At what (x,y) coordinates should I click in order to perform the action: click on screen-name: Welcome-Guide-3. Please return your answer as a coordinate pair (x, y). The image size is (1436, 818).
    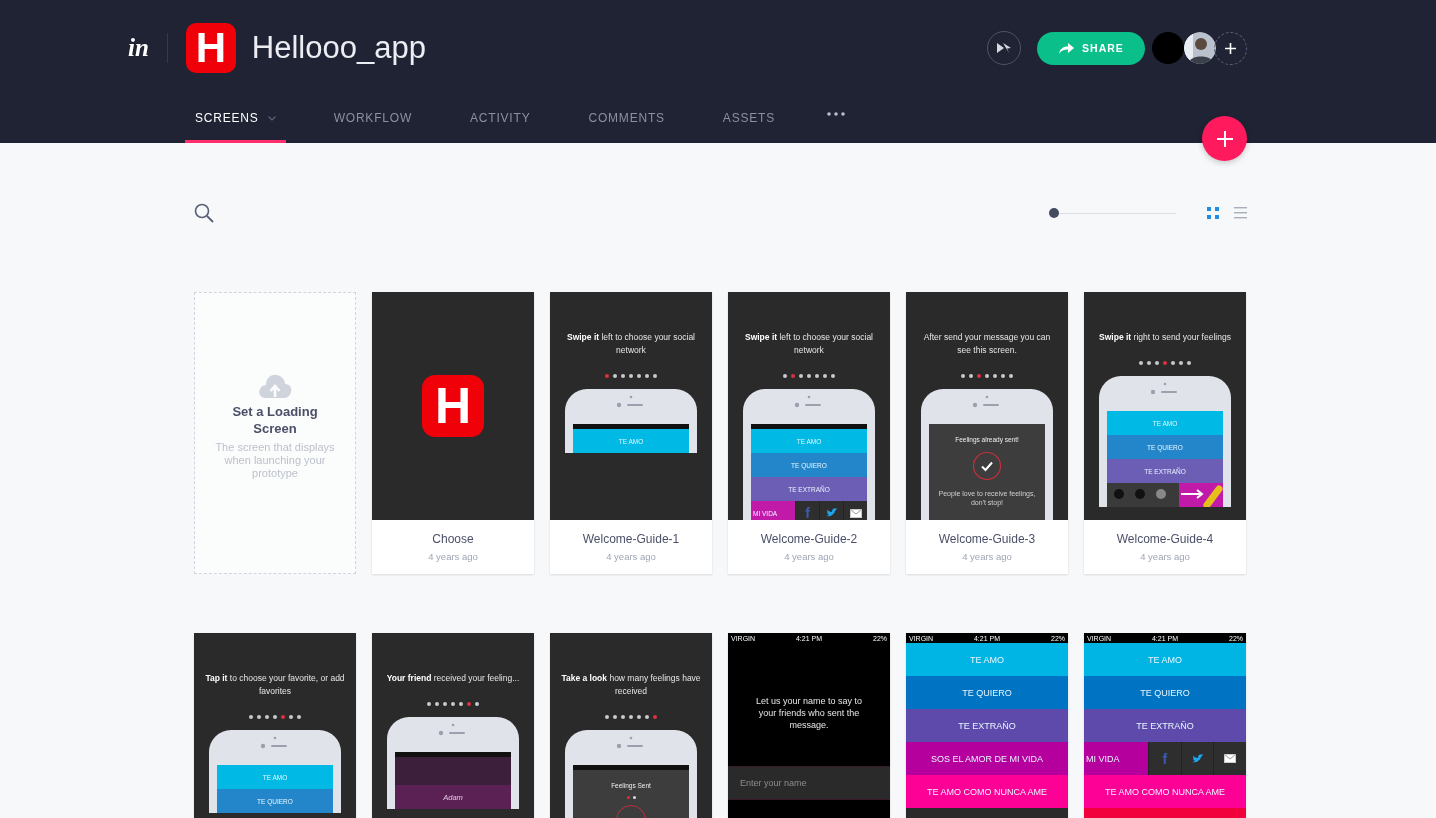
    Looking at the image, I should click on (987, 539).